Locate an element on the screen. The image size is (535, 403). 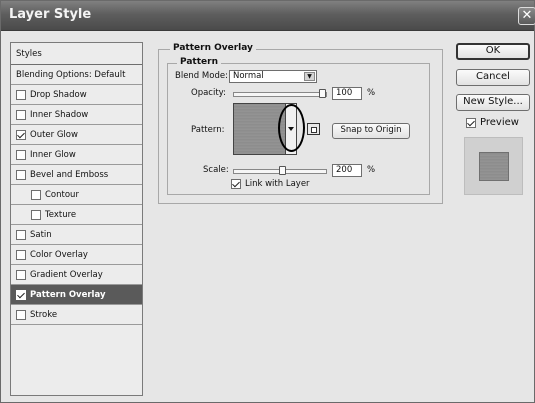
style-item-label: Drop Shadow is located at coordinates (58, 94).